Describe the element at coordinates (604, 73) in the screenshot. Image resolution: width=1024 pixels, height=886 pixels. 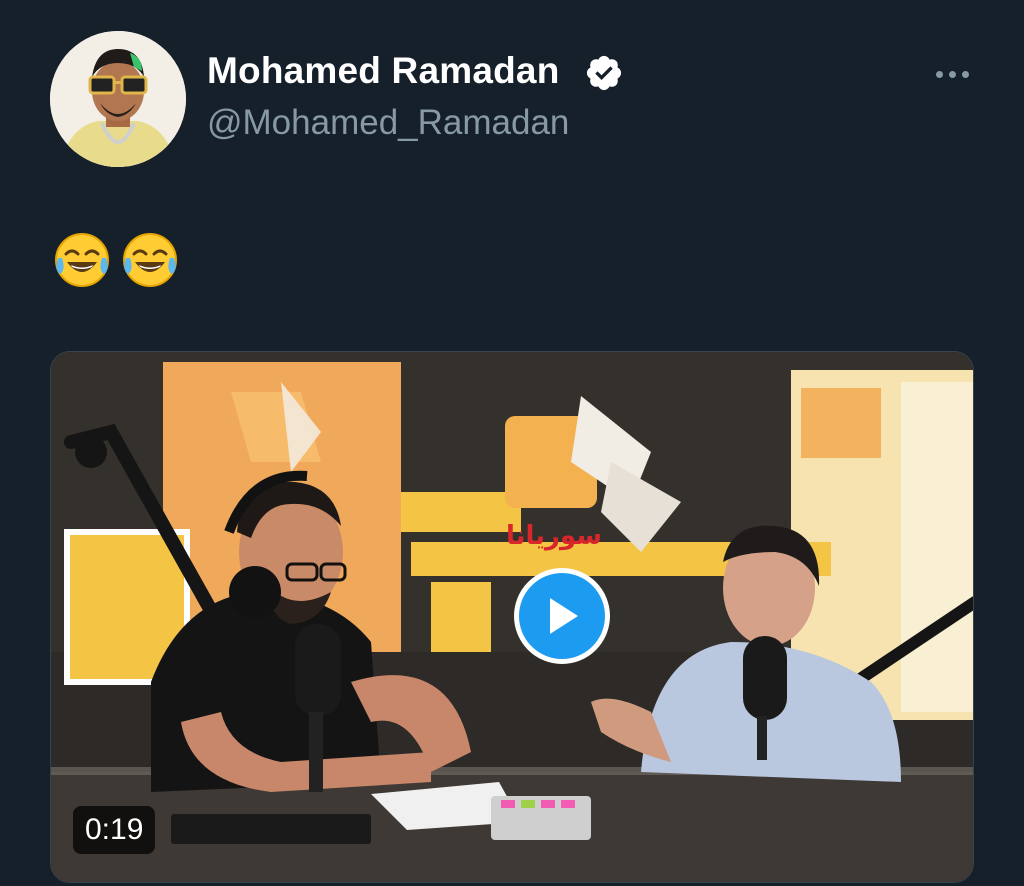
I see `verified-badge-icon` at that location.